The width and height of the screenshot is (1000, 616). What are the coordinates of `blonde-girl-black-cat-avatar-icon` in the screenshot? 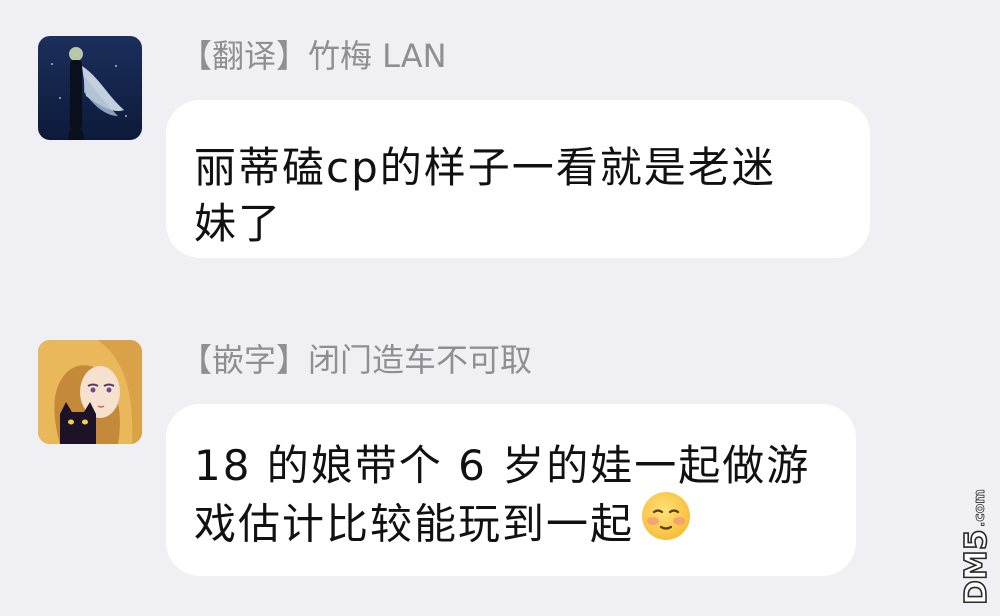 It's located at (90, 392).